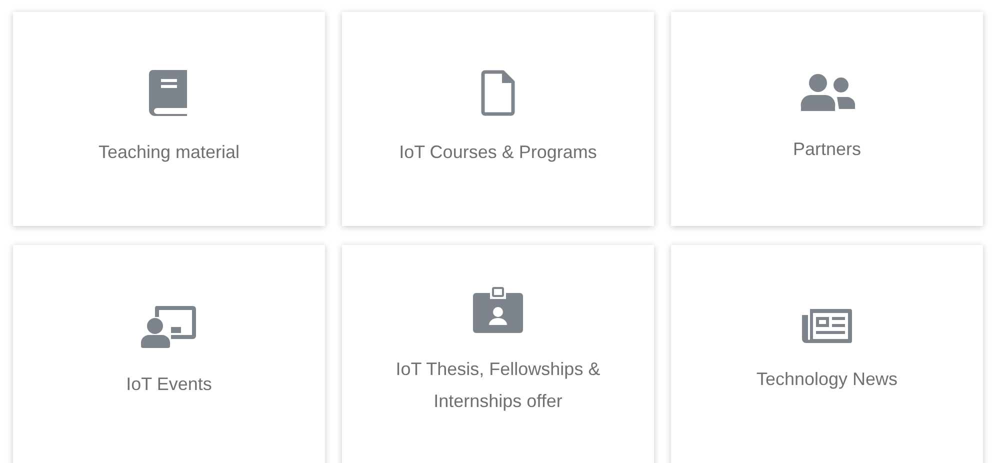  What do you see at coordinates (169, 384) in the screenshot?
I see `tile-label: IoT Events` at bounding box center [169, 384].